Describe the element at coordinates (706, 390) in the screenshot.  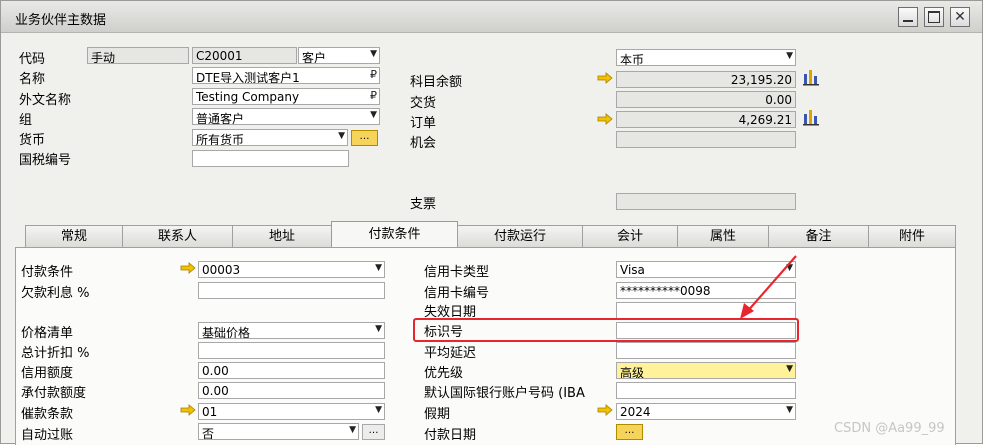
I see `iban-field` at that location.